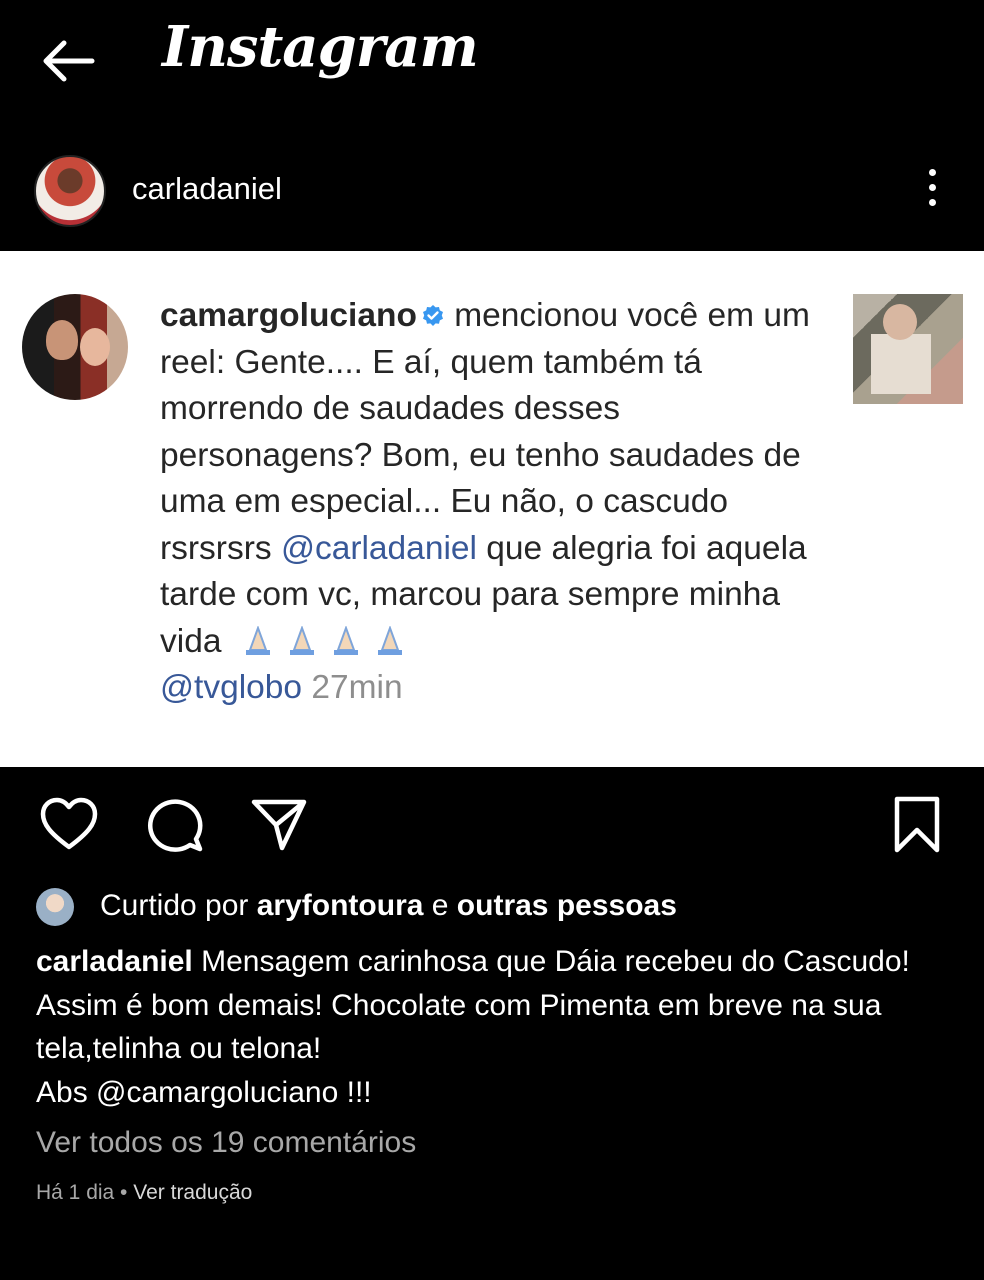 The image size is (984, 1280). What do you see at coordinates (75, 1192) in the screenshot?
I see `post-time: Há 1 dia` at bounding box center [75, 1192].